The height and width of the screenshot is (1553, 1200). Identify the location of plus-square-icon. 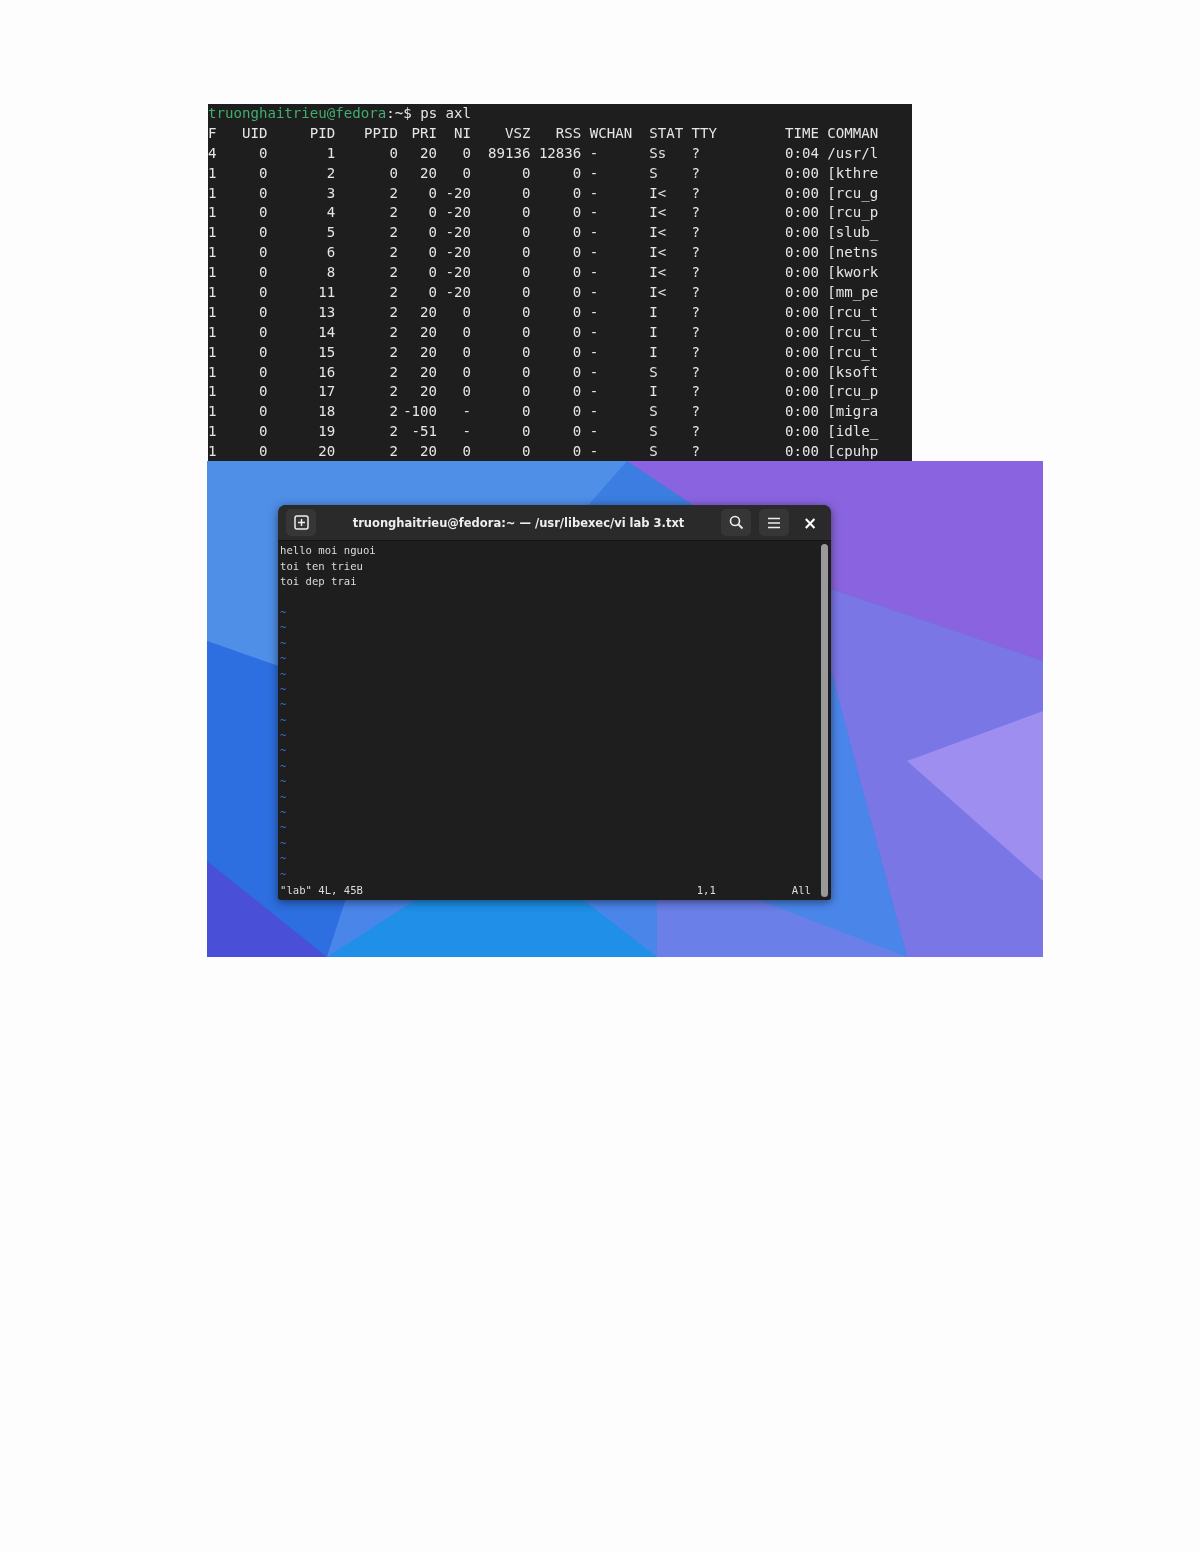
(301, 523).